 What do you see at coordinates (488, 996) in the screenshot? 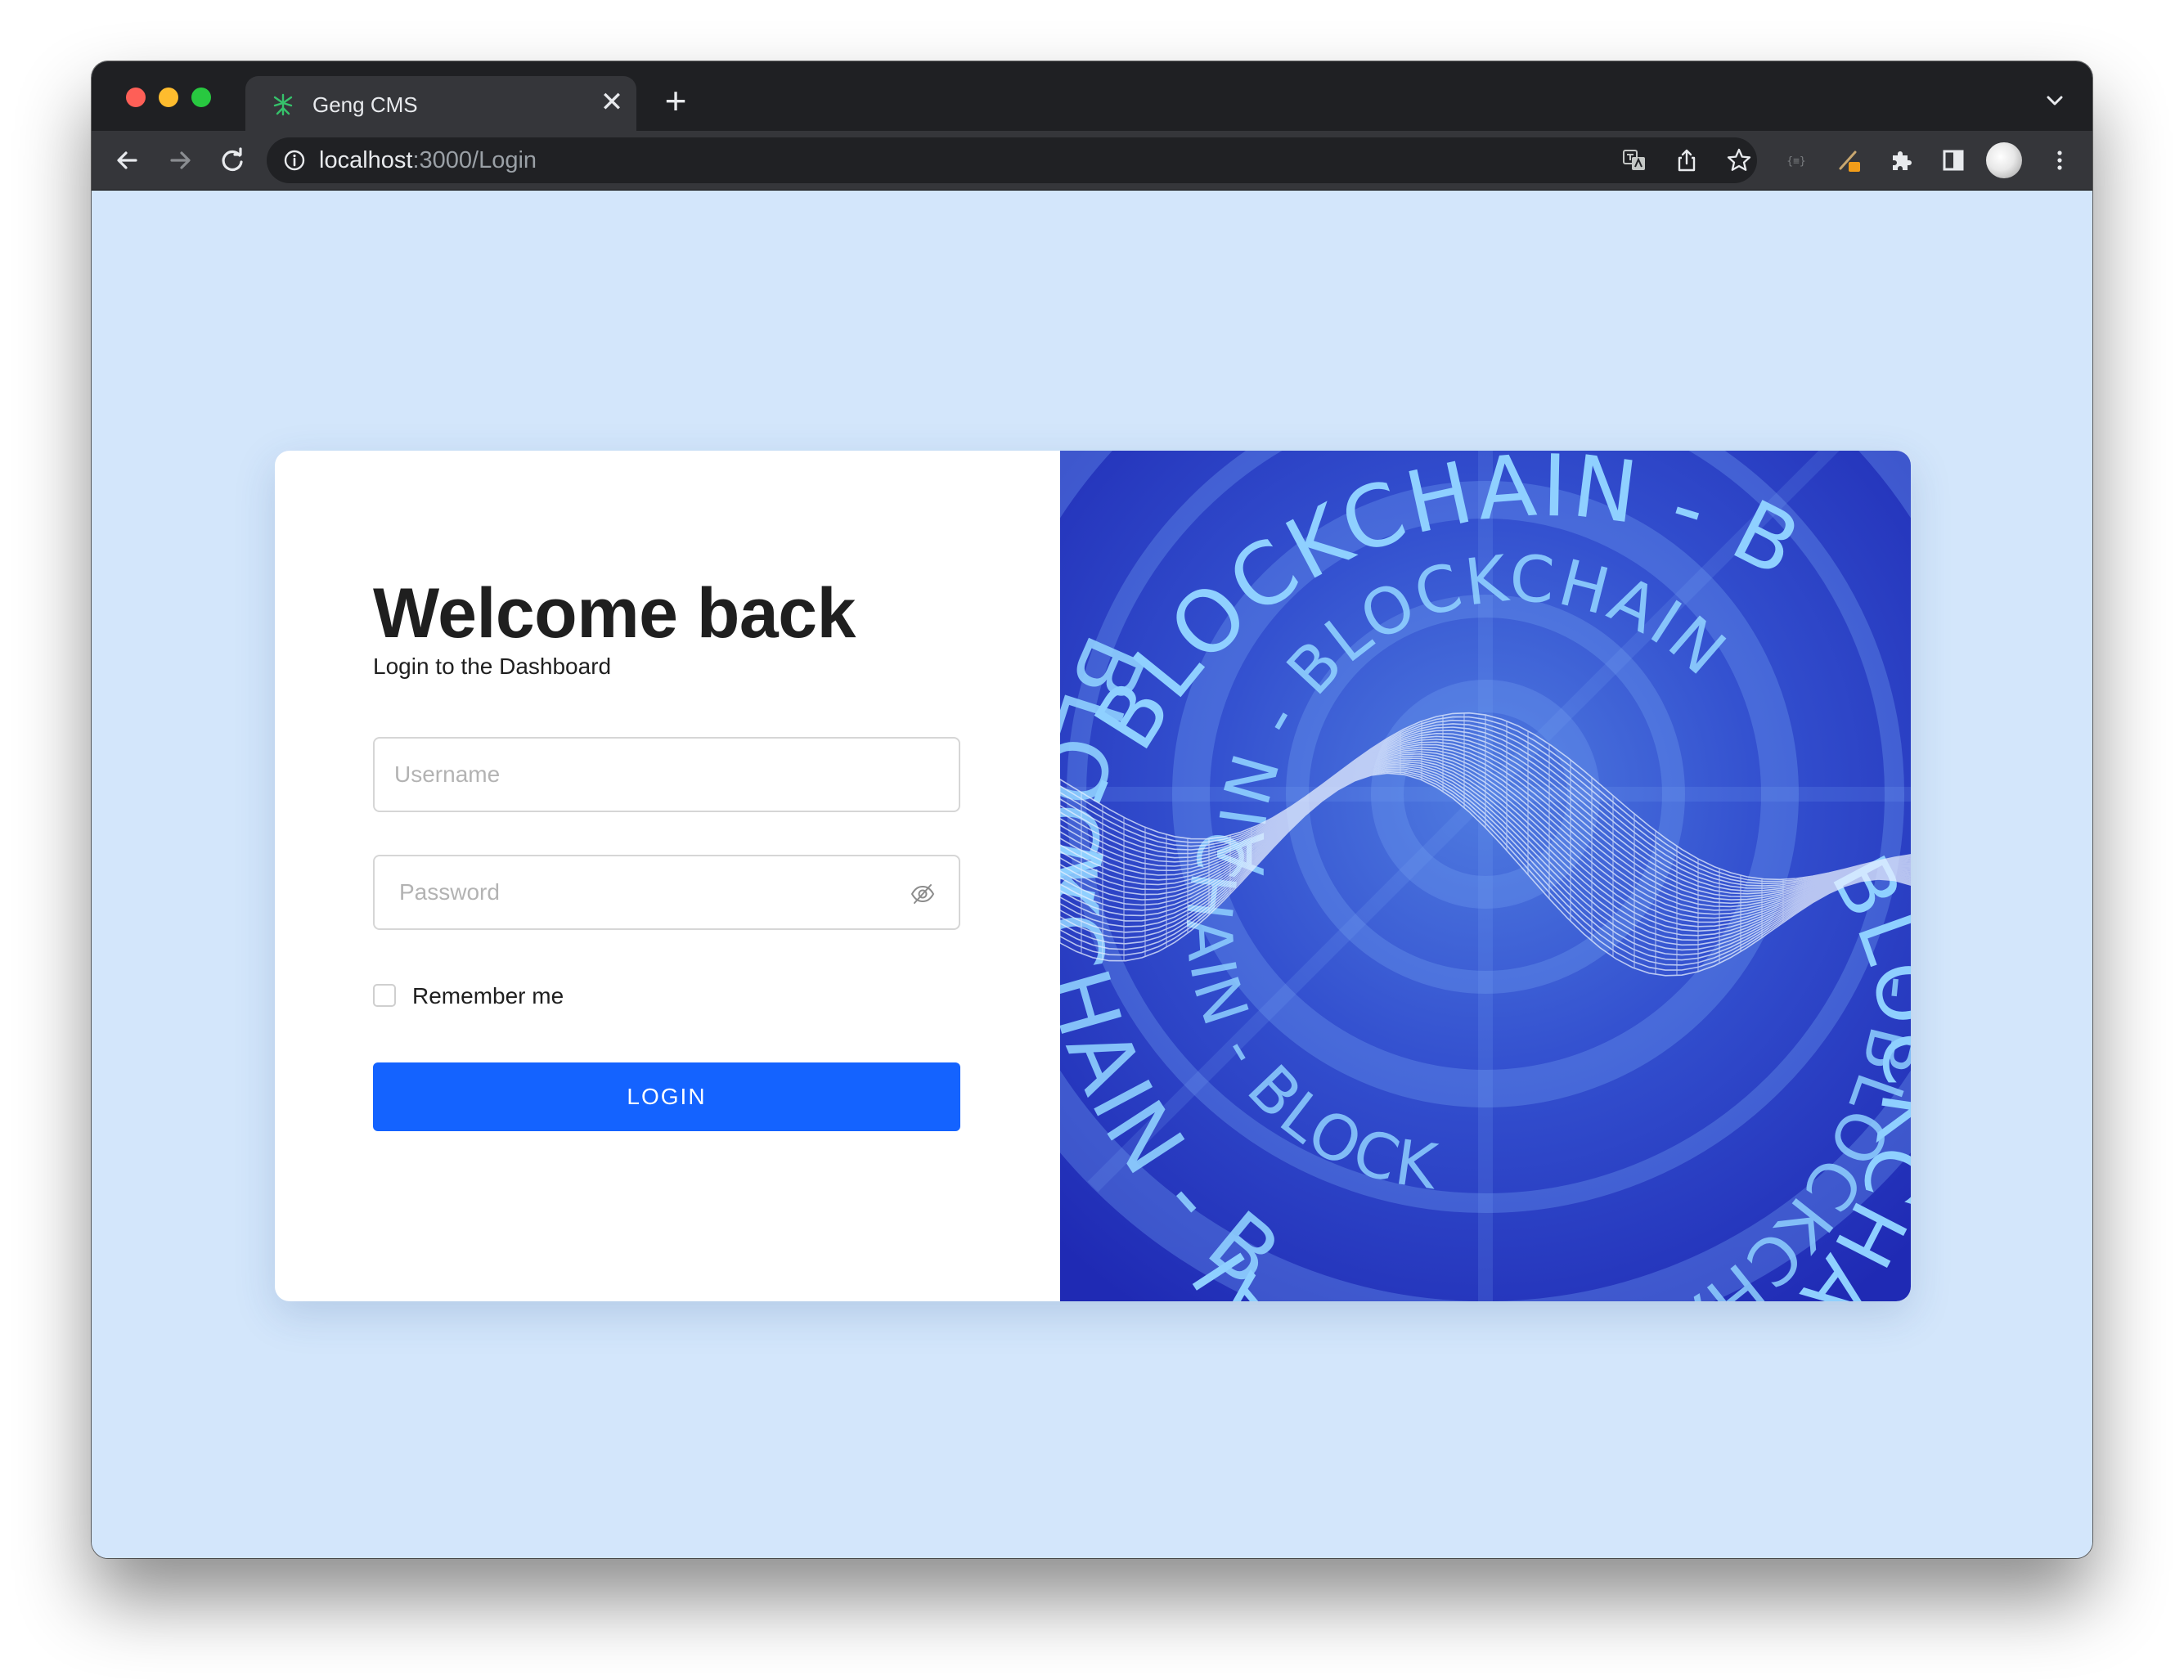
I see `remember-me-label: Remember me` at bounding box center [488, 996].